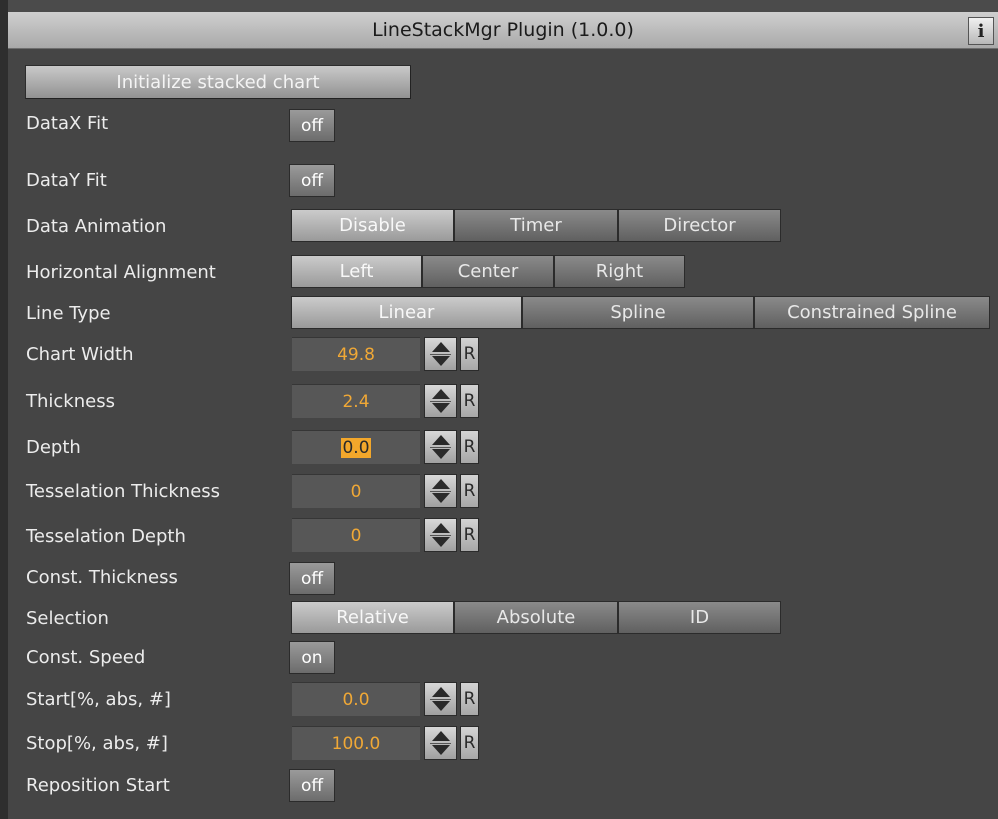 This screenshot has width=998, height=819. I want to click on start-spinner-icon, so click(440, 699).